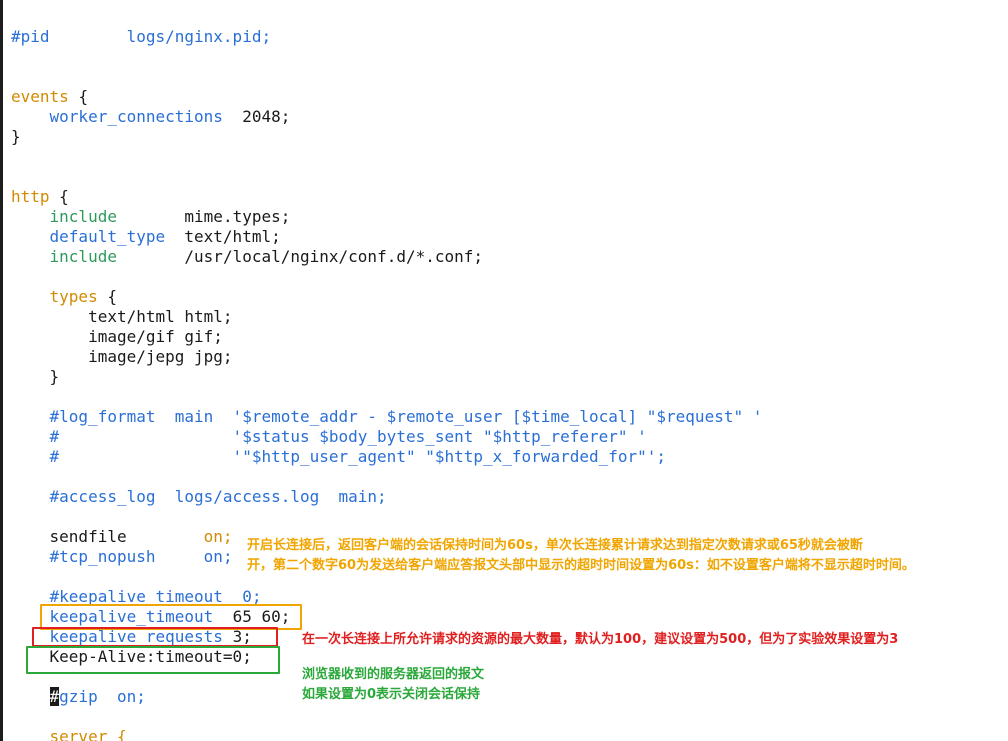  I want to click on http-keyword: http, so click(30, 196).